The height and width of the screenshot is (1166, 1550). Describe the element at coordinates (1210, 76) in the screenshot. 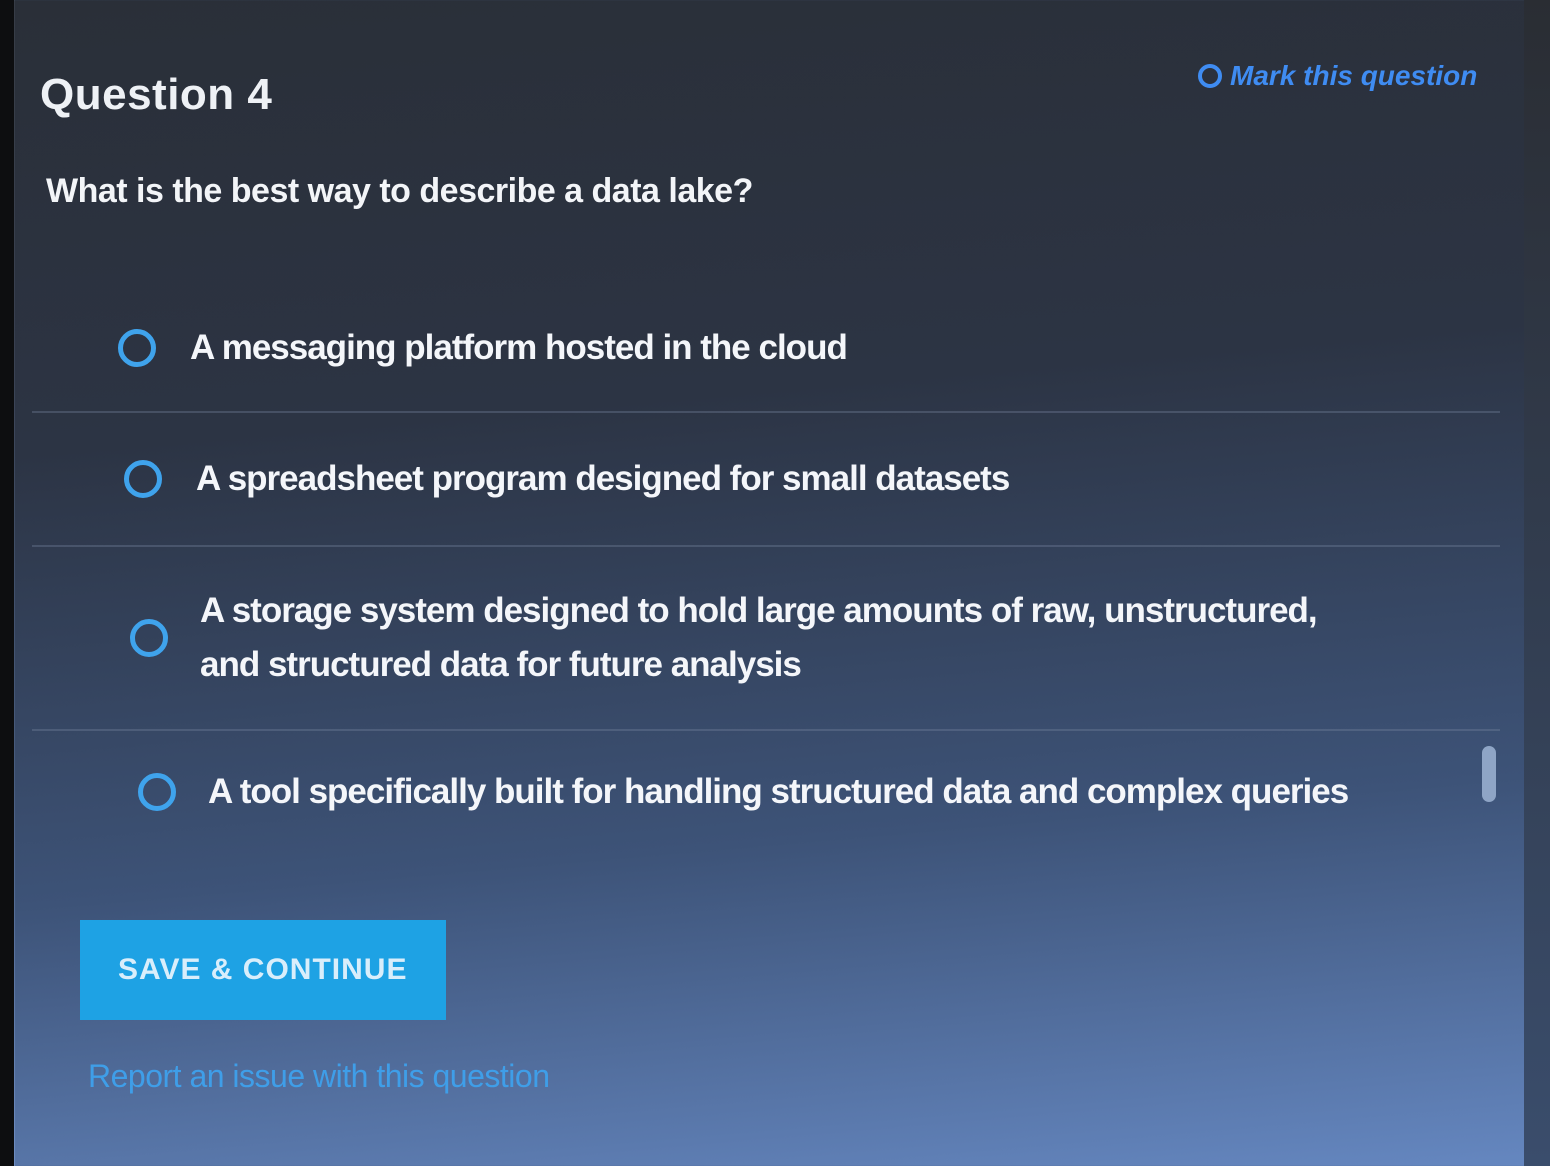

I see `mark-radio-icon` at that location.